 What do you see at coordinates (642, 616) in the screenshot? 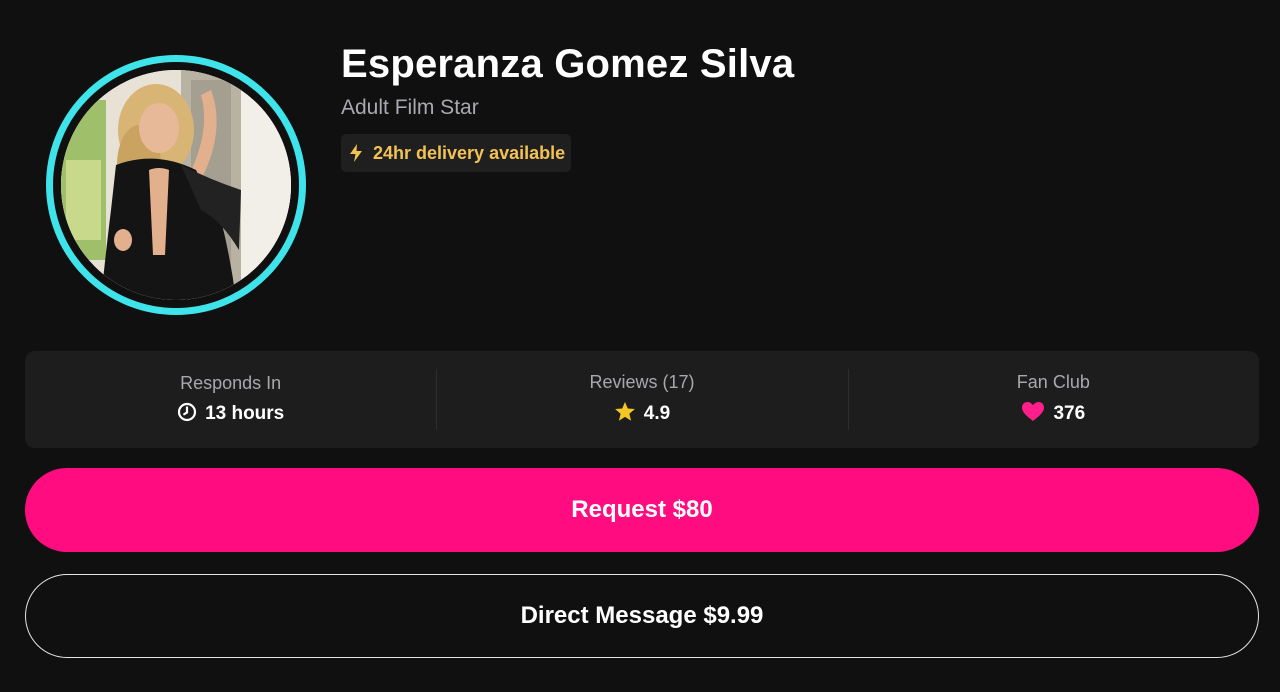
I see `direct-message-button: Direct Message $9.99` at bounding box center [642, 616].